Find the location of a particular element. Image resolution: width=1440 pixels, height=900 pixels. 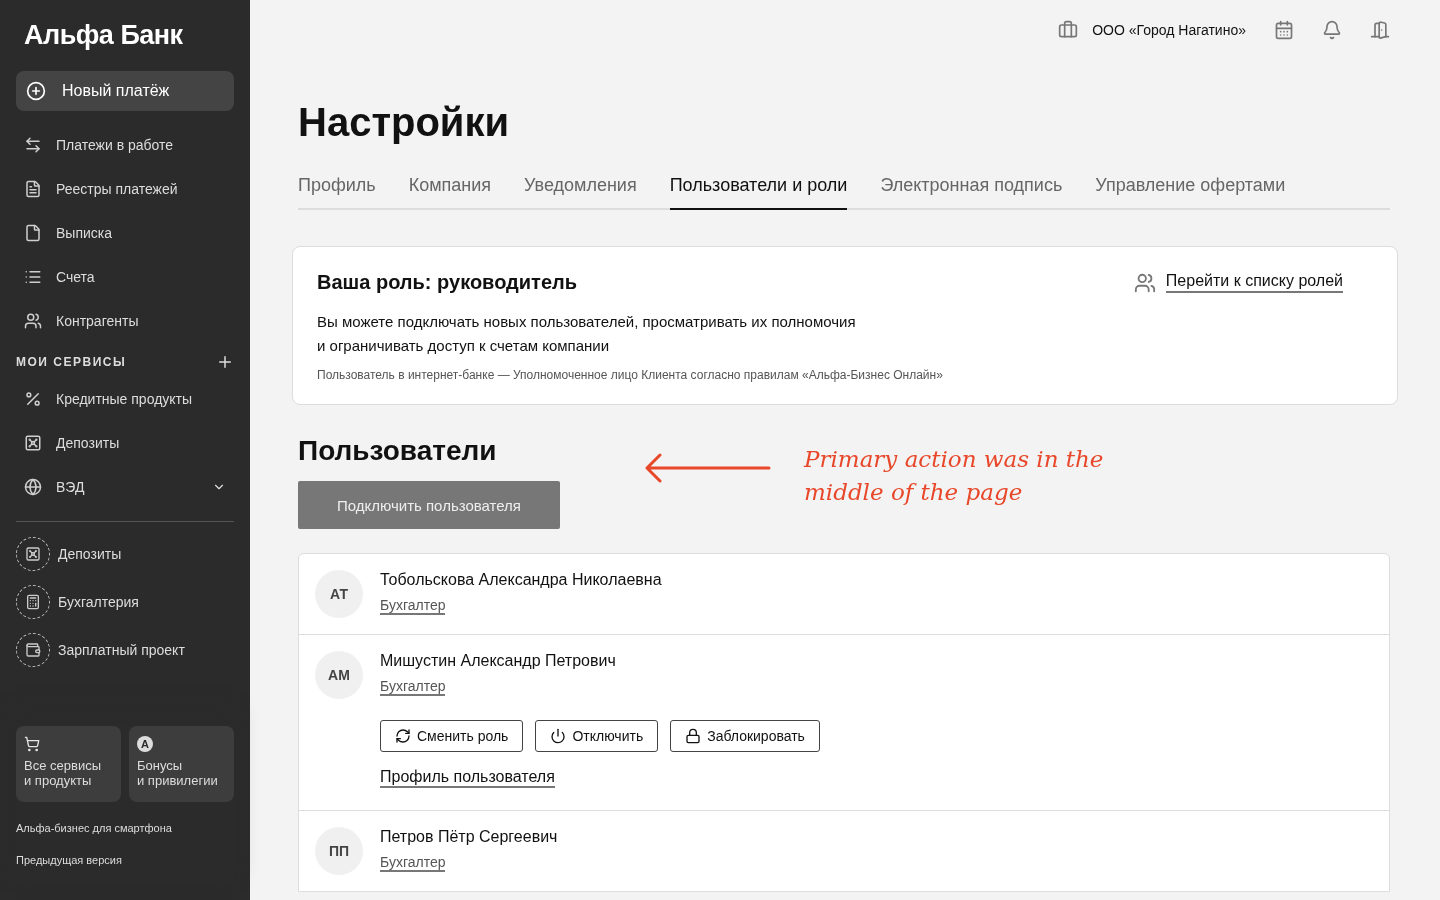

service-tile: A Бонусы и привилегии is located at coordinates (181, 764).